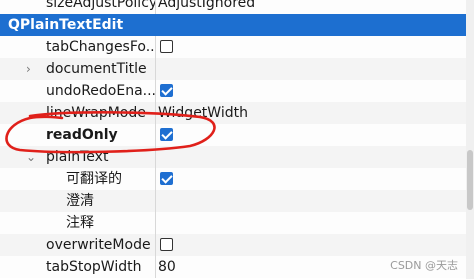  What do you see at coordinates (237, 201) in the screenshot?
I see `property-row: 澄清` at bounding box center [237, 201].